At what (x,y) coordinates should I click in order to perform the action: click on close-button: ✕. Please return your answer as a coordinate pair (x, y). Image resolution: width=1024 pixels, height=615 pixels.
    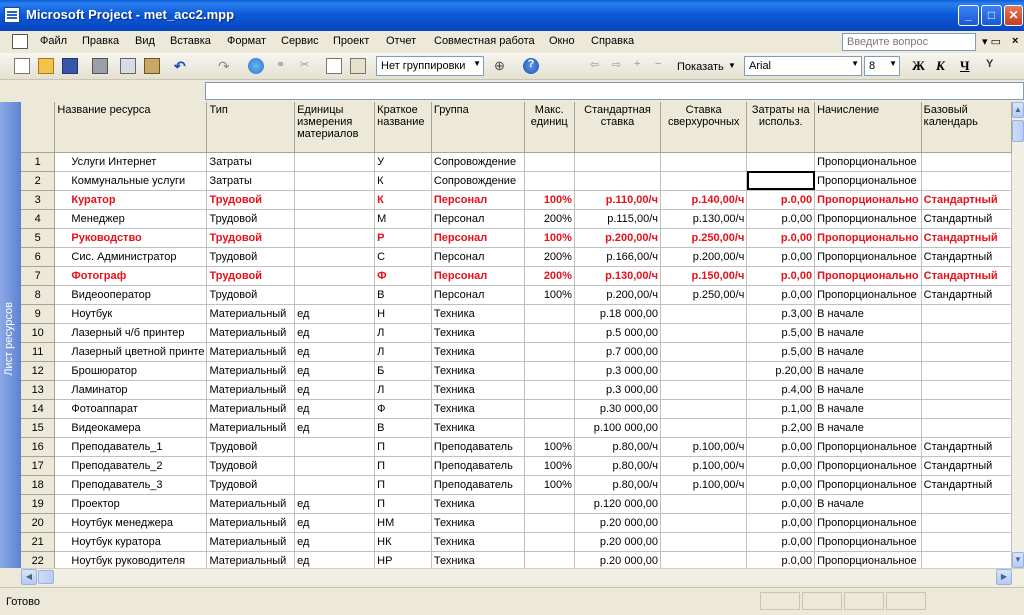
    Looking at the image, I should click on (1013, 15).